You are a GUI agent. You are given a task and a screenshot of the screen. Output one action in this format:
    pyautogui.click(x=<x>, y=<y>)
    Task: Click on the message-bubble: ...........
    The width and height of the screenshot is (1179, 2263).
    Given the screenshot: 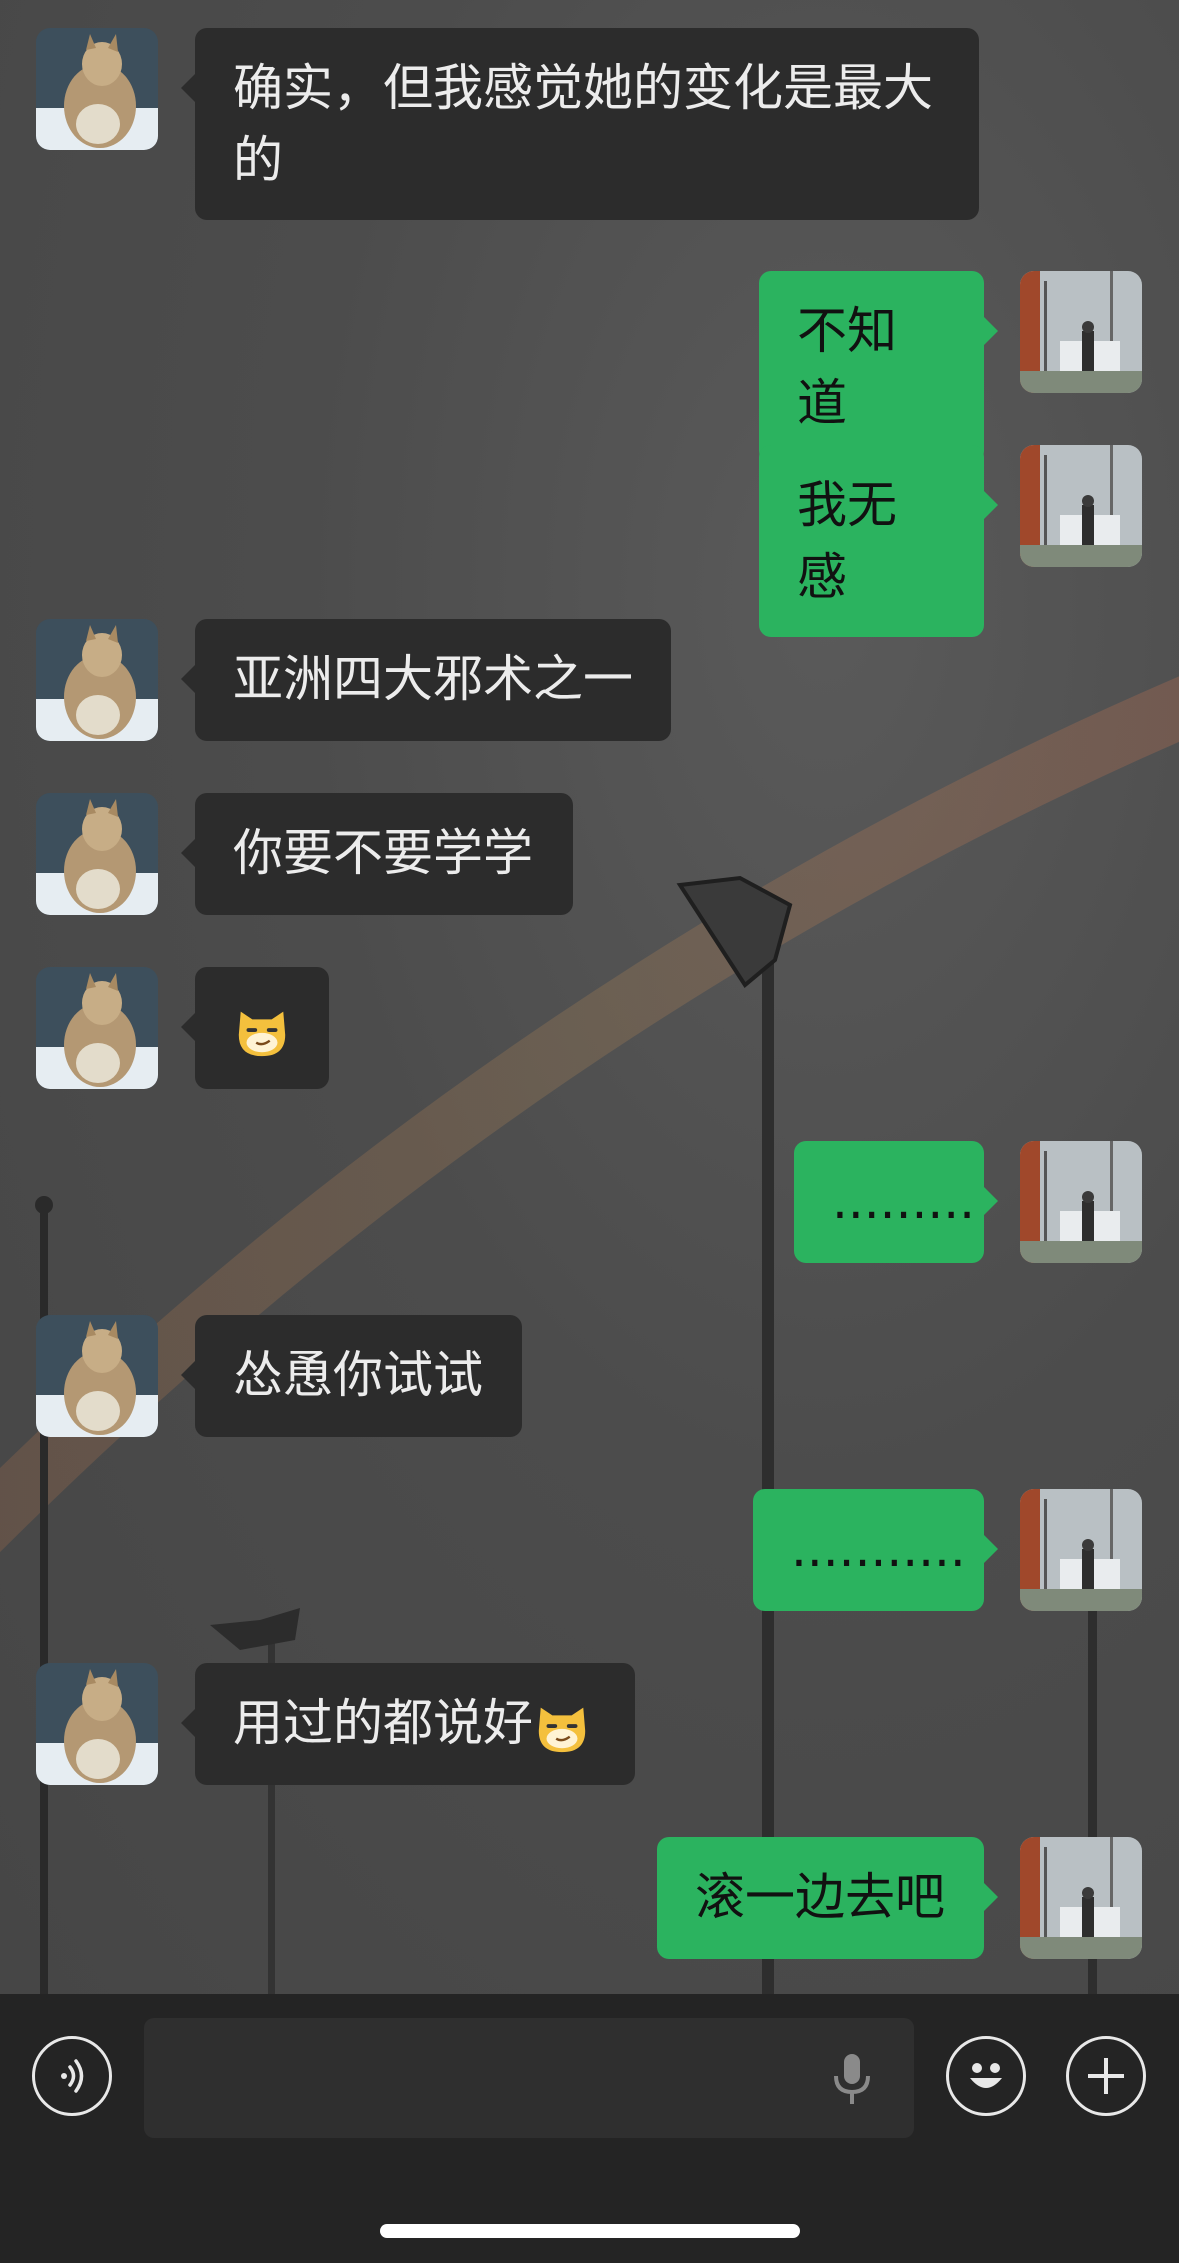 What is the action you would take?
    pyautogui.click(x=875, y=1550)
    